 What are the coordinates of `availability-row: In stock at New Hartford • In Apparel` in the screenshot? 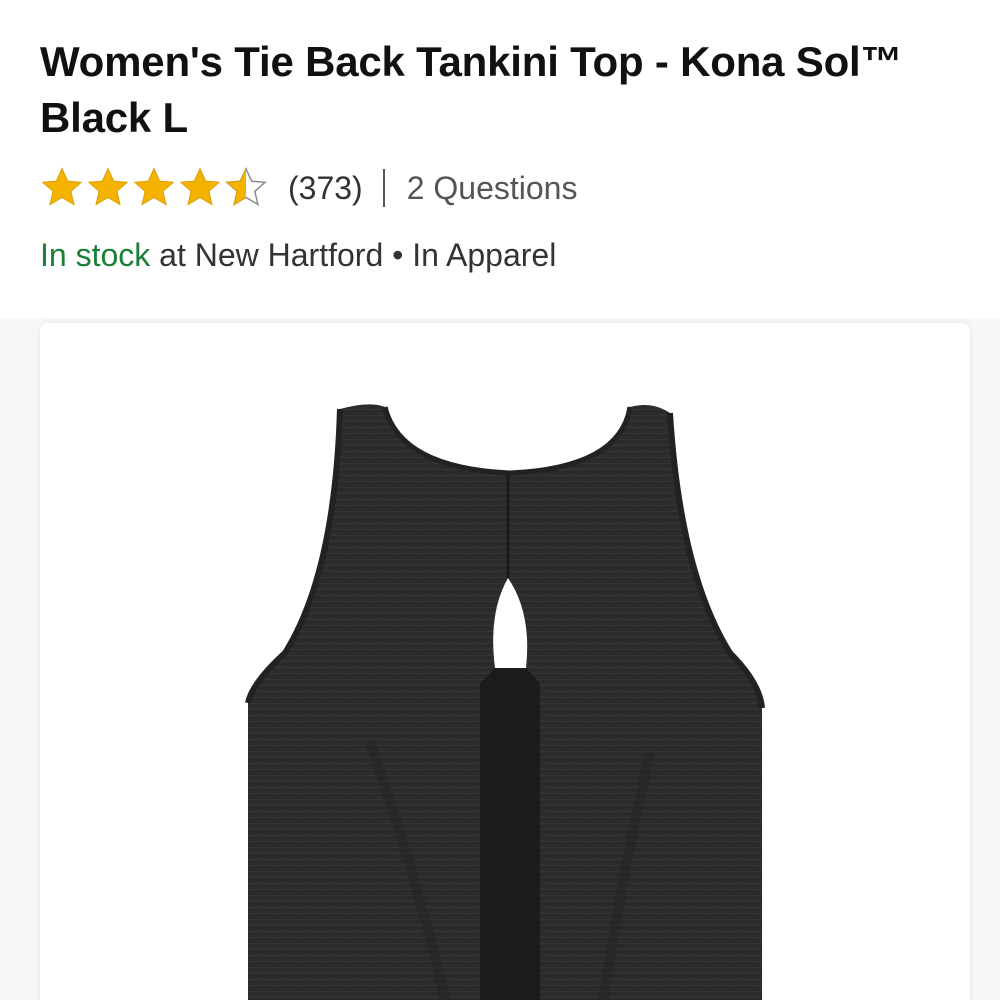 It's located at (298, 255).